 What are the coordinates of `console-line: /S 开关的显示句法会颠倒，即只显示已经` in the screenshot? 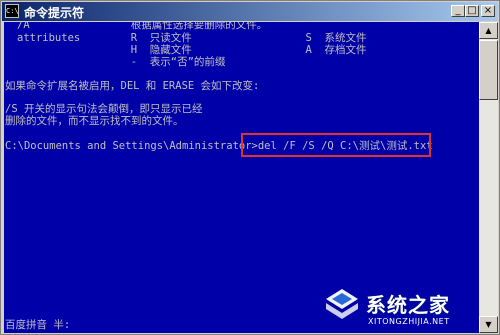 It's located at (104, 109).